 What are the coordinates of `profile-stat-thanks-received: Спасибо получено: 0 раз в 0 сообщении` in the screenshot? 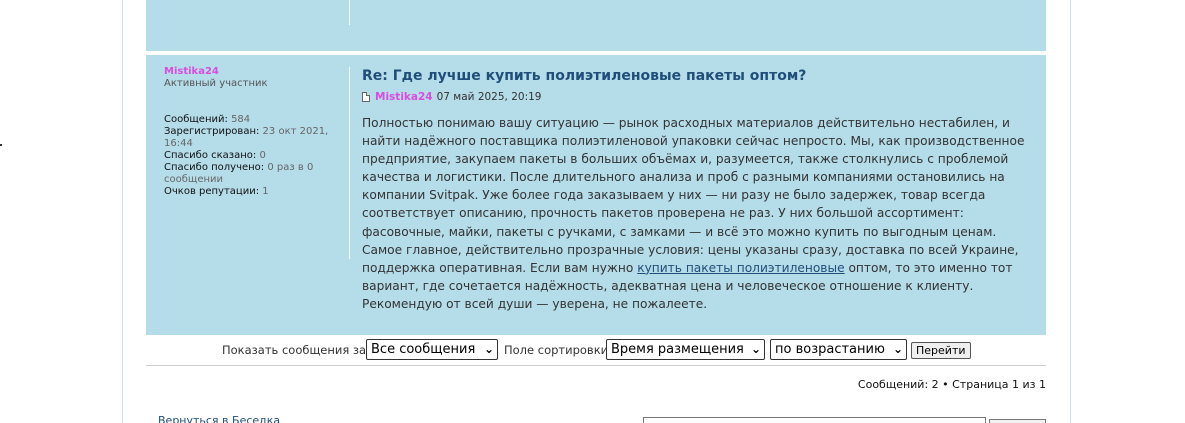 It's located at (254, 174).